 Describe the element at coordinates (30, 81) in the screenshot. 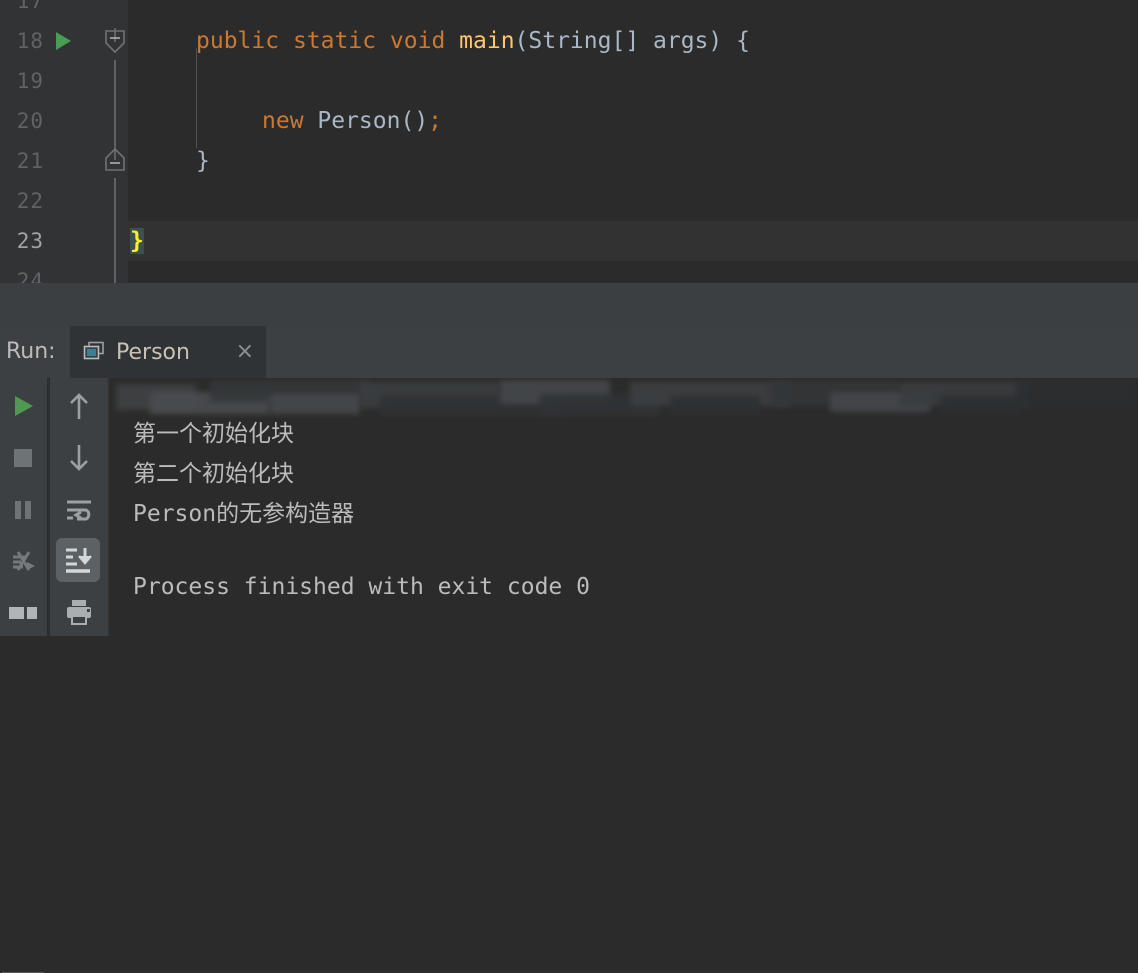

I see `line-number: 19` at that location.